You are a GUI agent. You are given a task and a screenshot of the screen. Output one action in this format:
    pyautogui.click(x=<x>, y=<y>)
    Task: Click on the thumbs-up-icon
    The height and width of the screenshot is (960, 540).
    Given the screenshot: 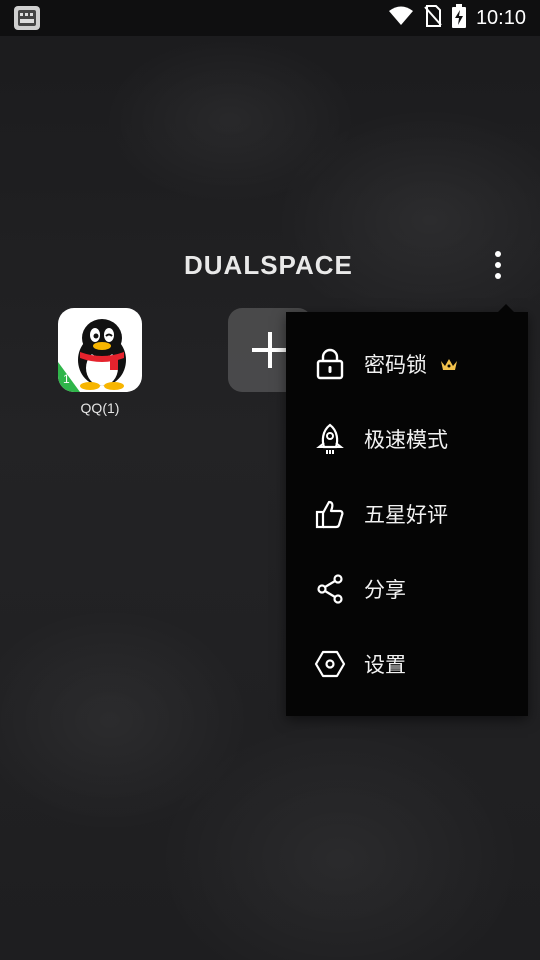 What is the action you would take?
    pyautogui.click(x=330, y=514)
    